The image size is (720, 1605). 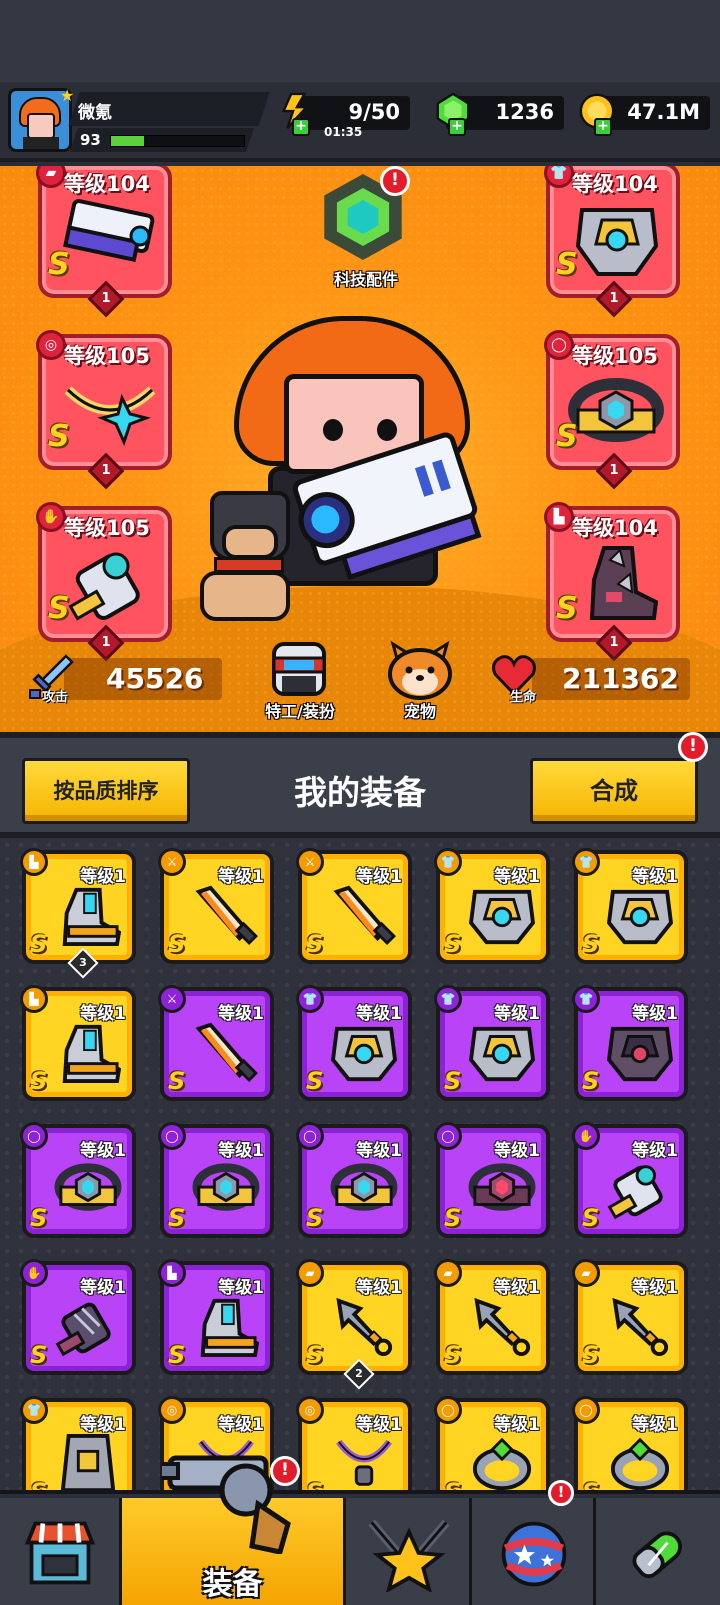 I want to click on equipment-card: ▙ 等级1 S 3, so click(x=78, y=913).